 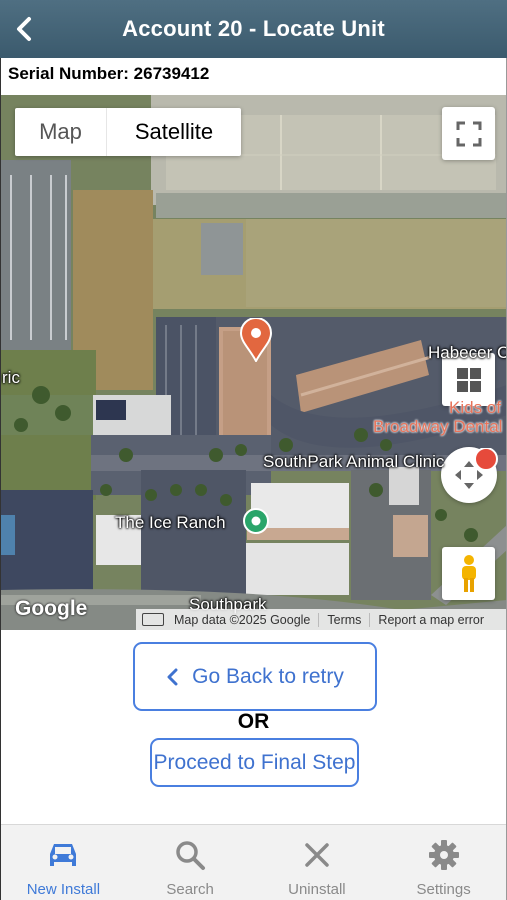 What do you see at coordinates (475, 407) in the screenshot?
I see `map-label-kids-of: Kids of` at bounding box center [475, 407].